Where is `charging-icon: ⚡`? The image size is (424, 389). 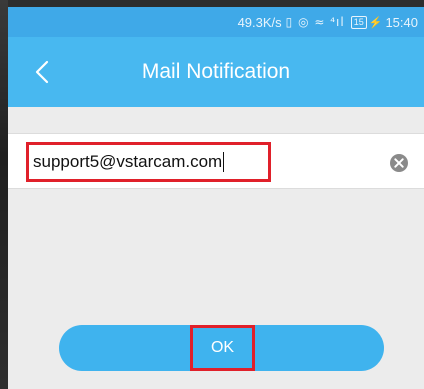 charging-icon: ⚡ is located at coordinates (375, 22).